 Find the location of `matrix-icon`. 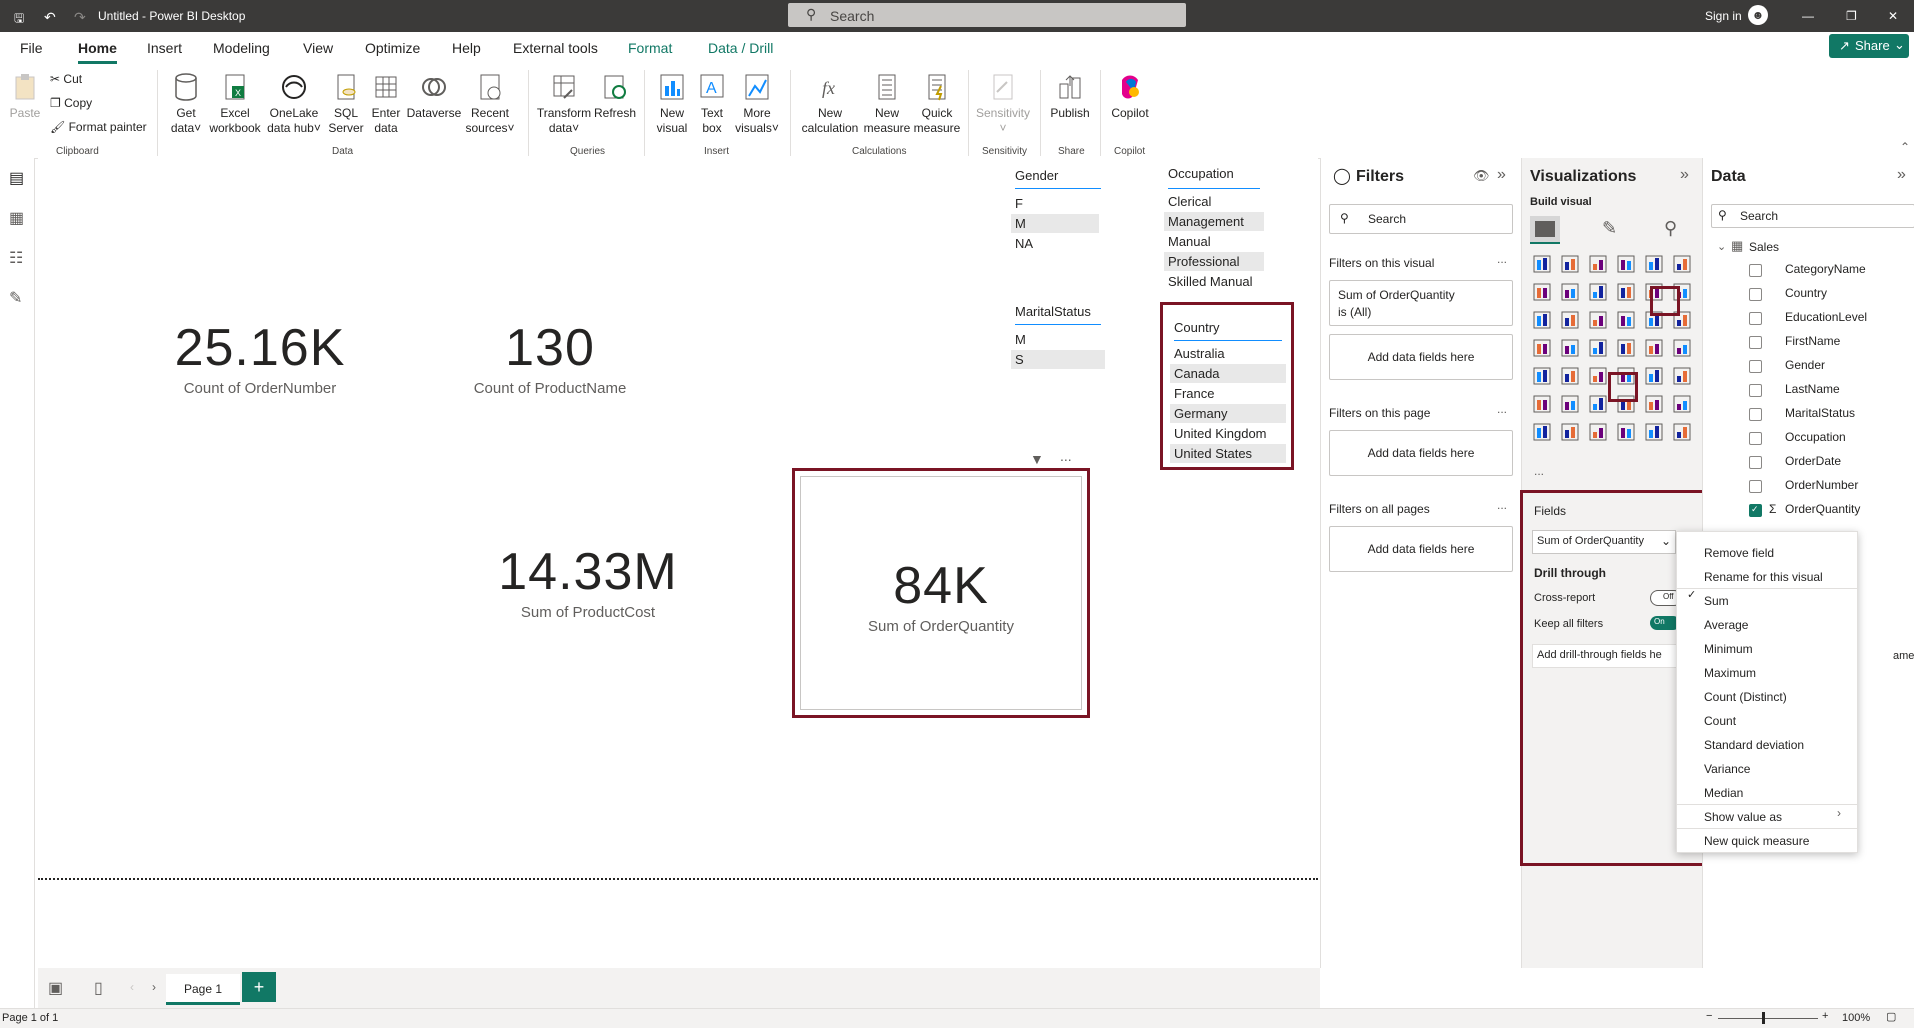

matrix-icon is located at coordinates (1654, 376).